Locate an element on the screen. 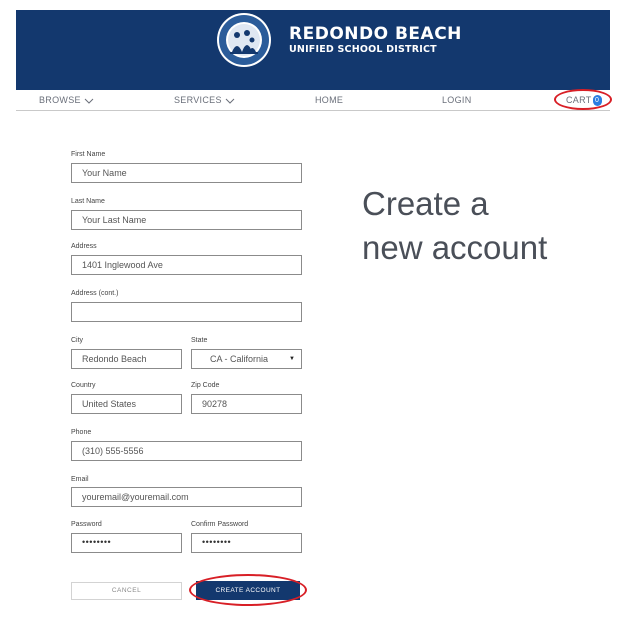  country-field: United States is located at coordinates (126, 404).